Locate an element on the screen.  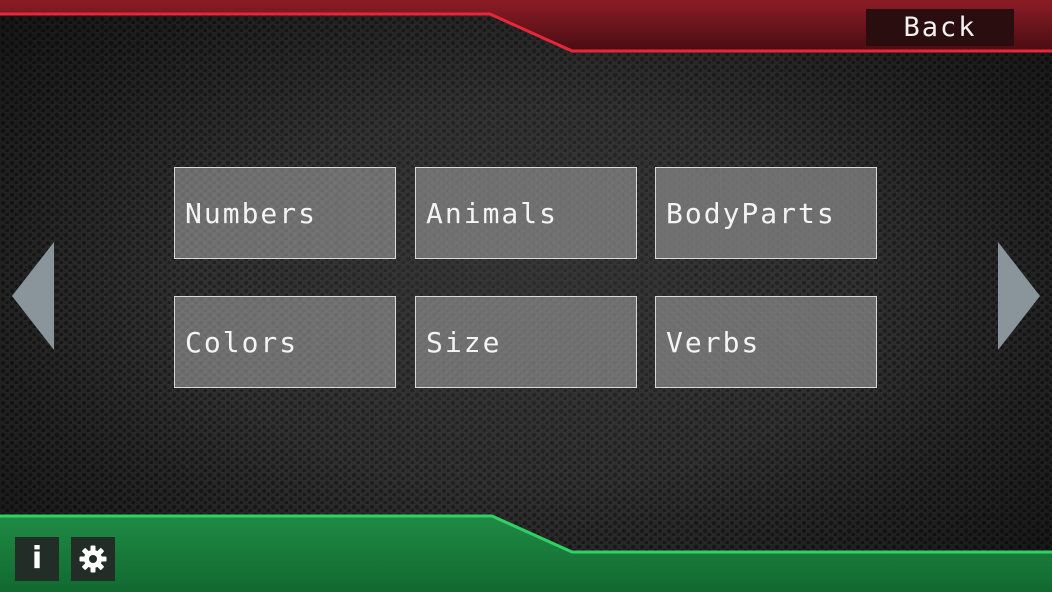
info-button: i is located at coordinates (37, 559).